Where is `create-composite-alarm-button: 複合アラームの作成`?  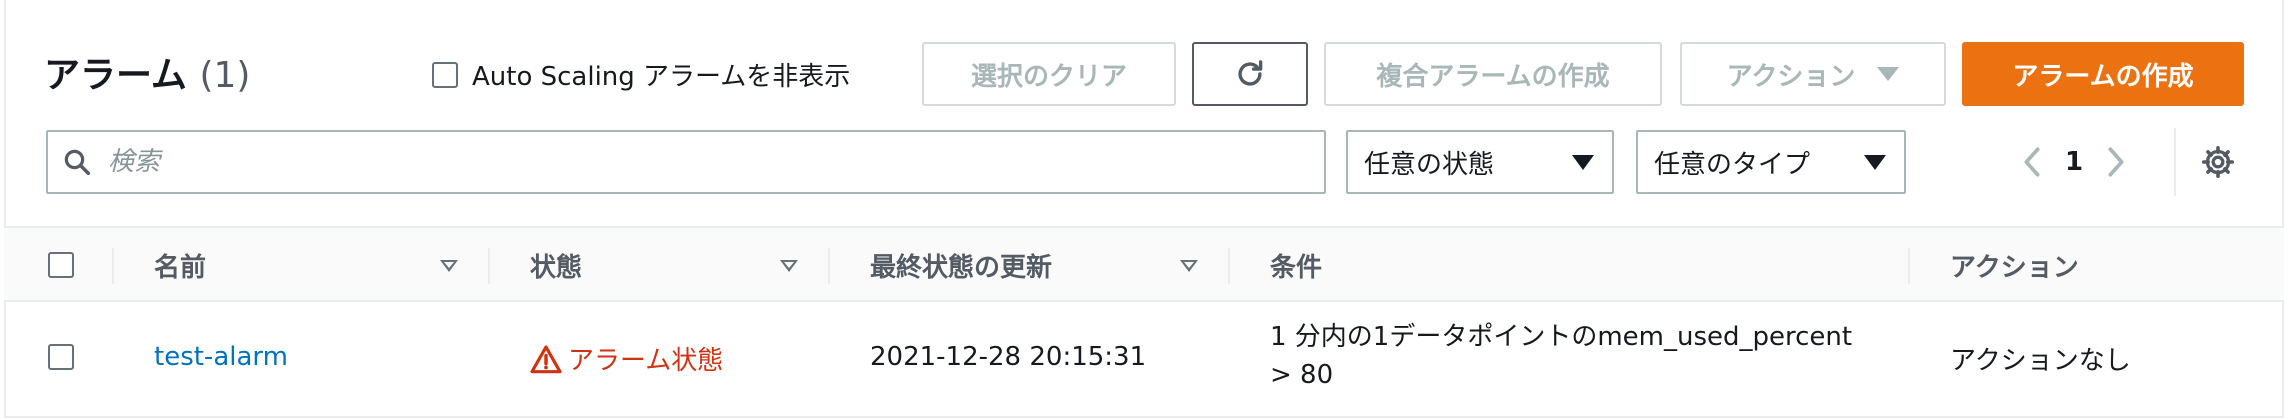 create-composite-alarm-button: 複合アラームの作成 is located at coordinates (1493, 74).